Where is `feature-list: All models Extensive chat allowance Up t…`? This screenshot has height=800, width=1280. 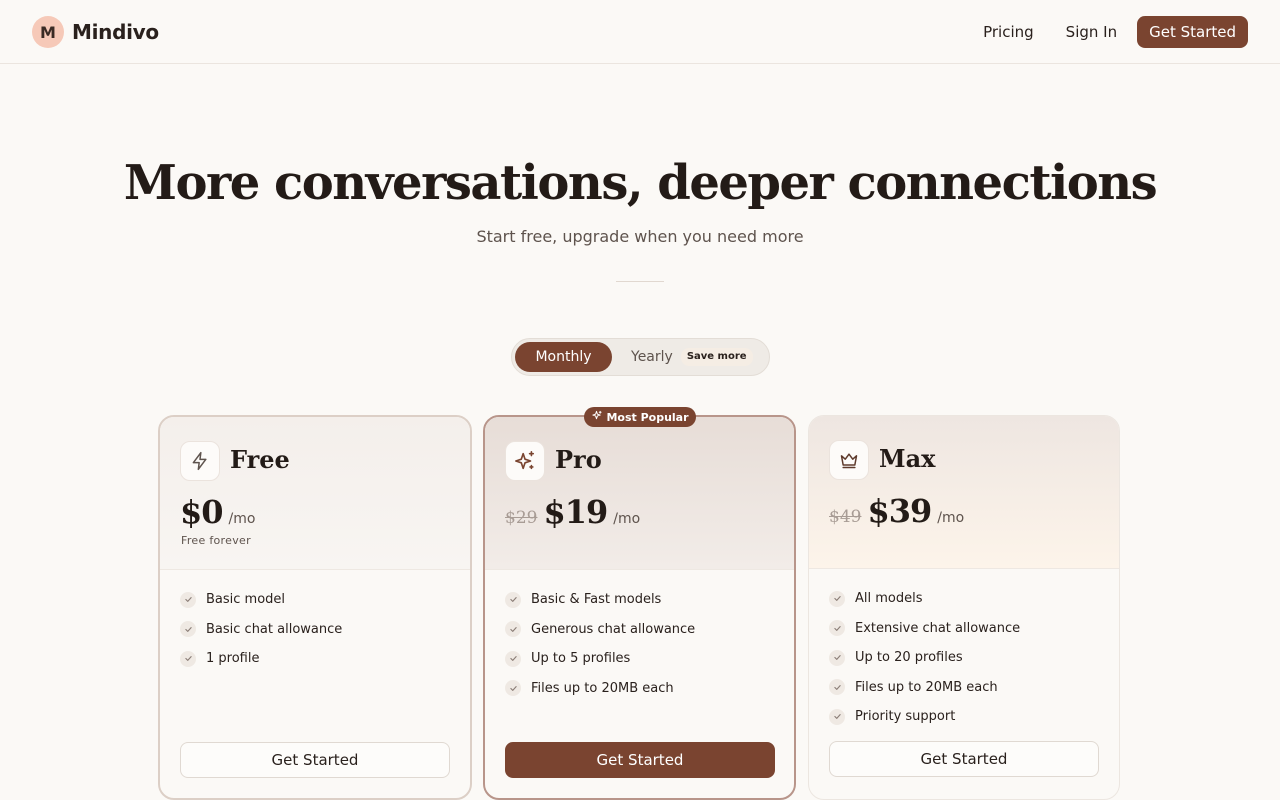 feature-list: All models Extensive chat allowance Up t… is located at coordinates (924, 658).